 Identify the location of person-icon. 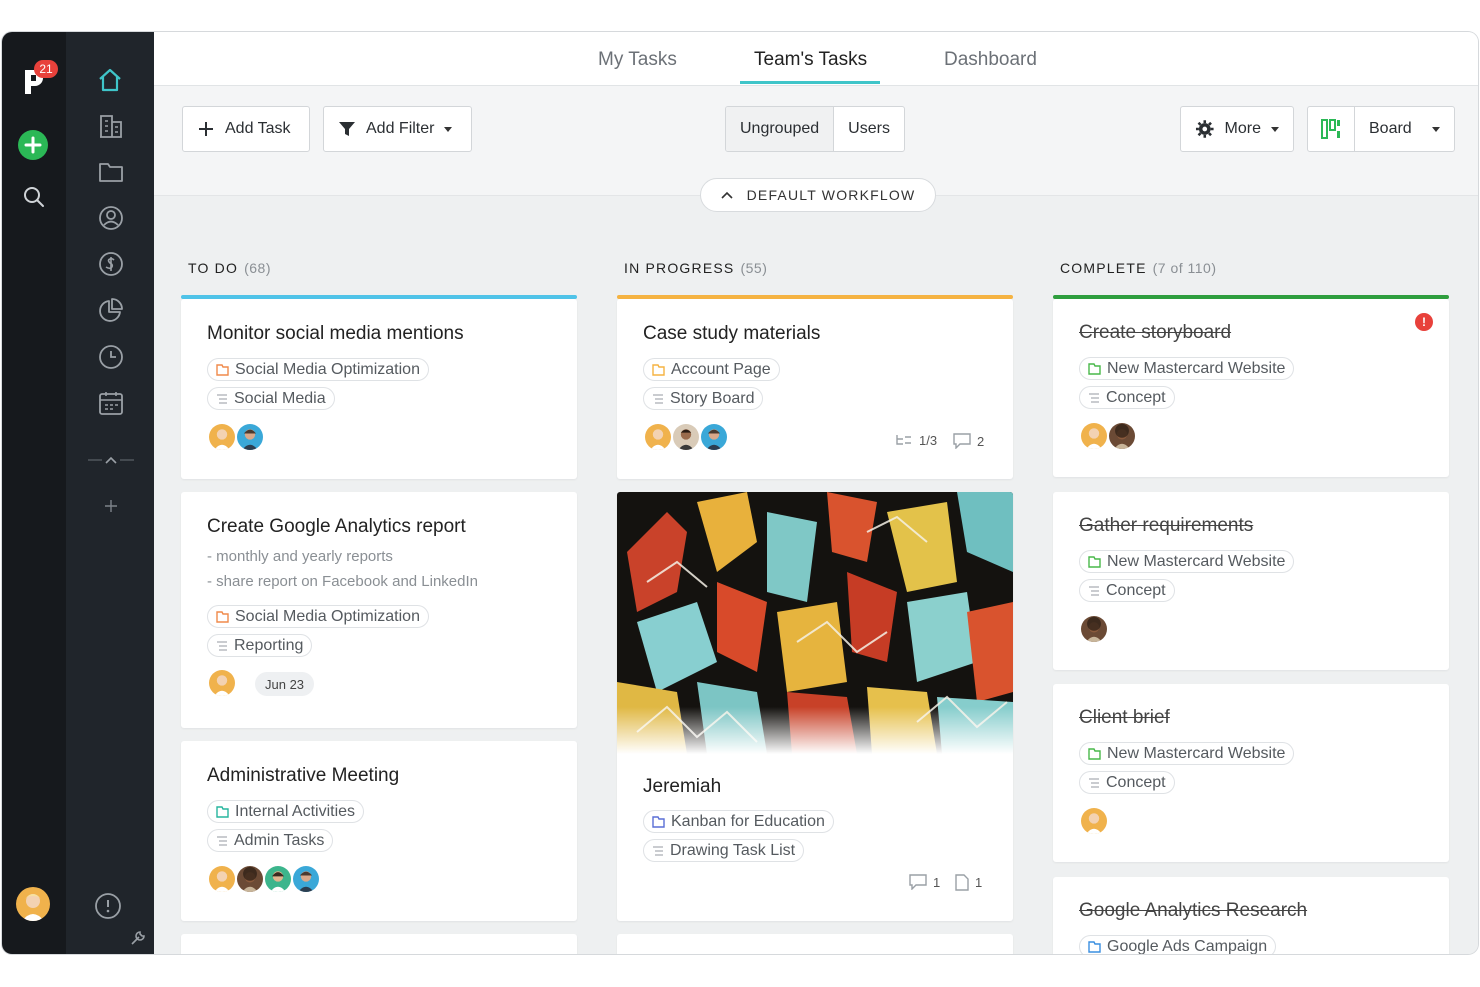
(111, 218).